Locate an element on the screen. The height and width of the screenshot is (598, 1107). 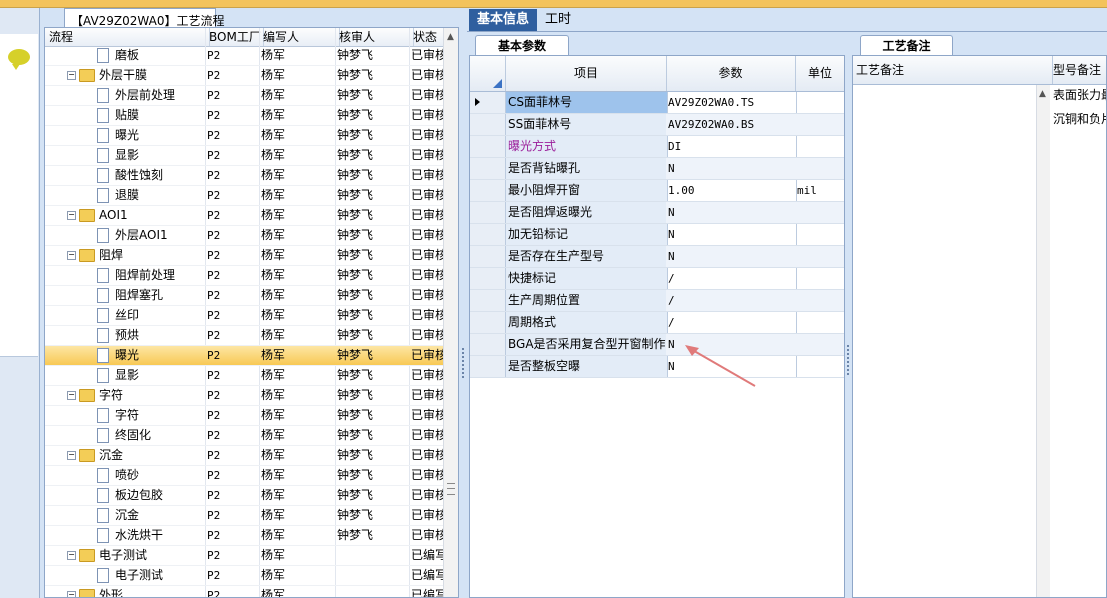
param-row: 是否存在生产型号 N is located at coordinates (657, 257).